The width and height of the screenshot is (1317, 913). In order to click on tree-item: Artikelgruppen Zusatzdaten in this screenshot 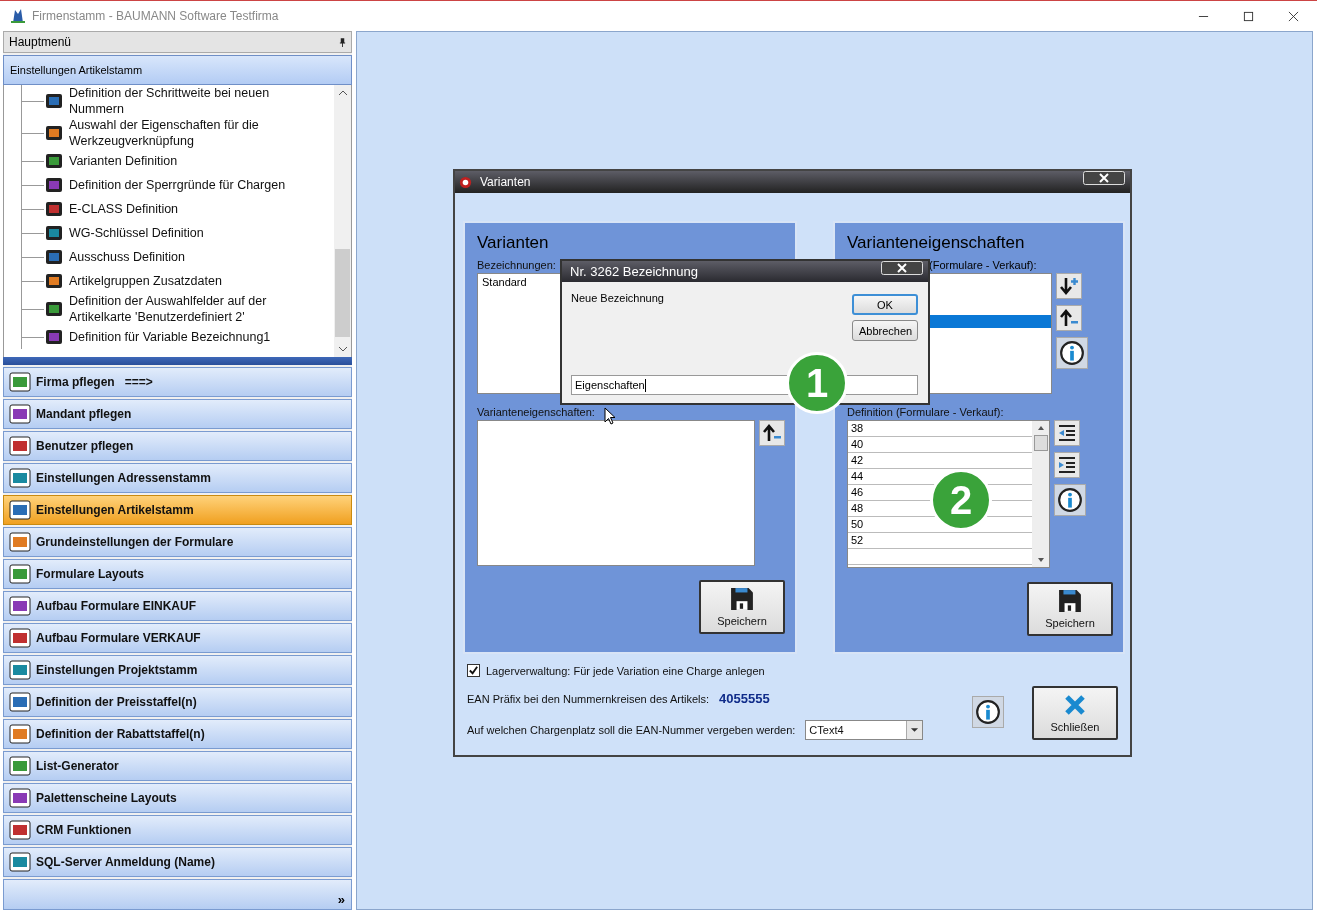, I will do `click(145, 281)`.